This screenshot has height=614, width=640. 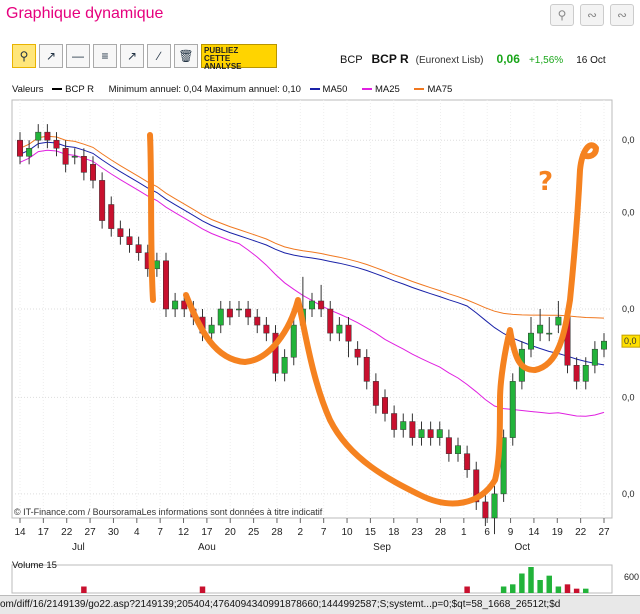 What do you see at coordinates (137, 532) in the screenshot?
I see `x-tick-label: 4` at bounding box center [137, 532].